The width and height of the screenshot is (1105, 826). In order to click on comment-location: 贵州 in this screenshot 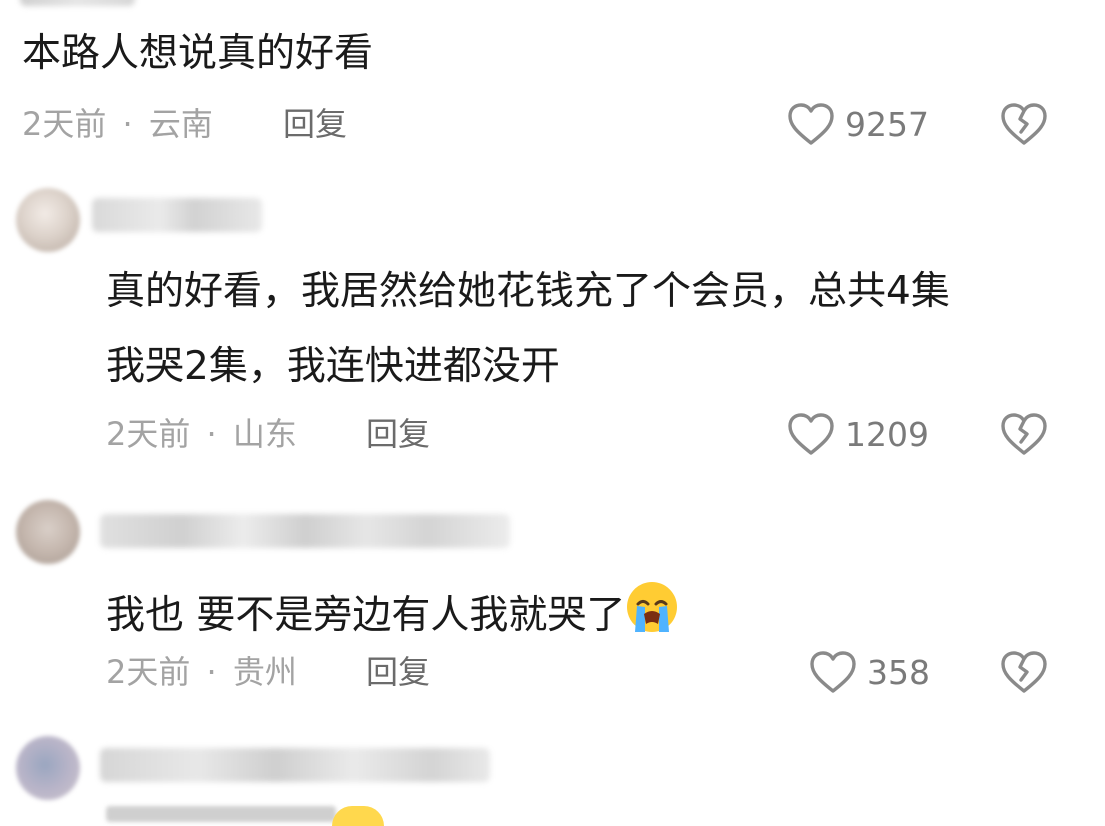, I will do `click(264, 672)`.